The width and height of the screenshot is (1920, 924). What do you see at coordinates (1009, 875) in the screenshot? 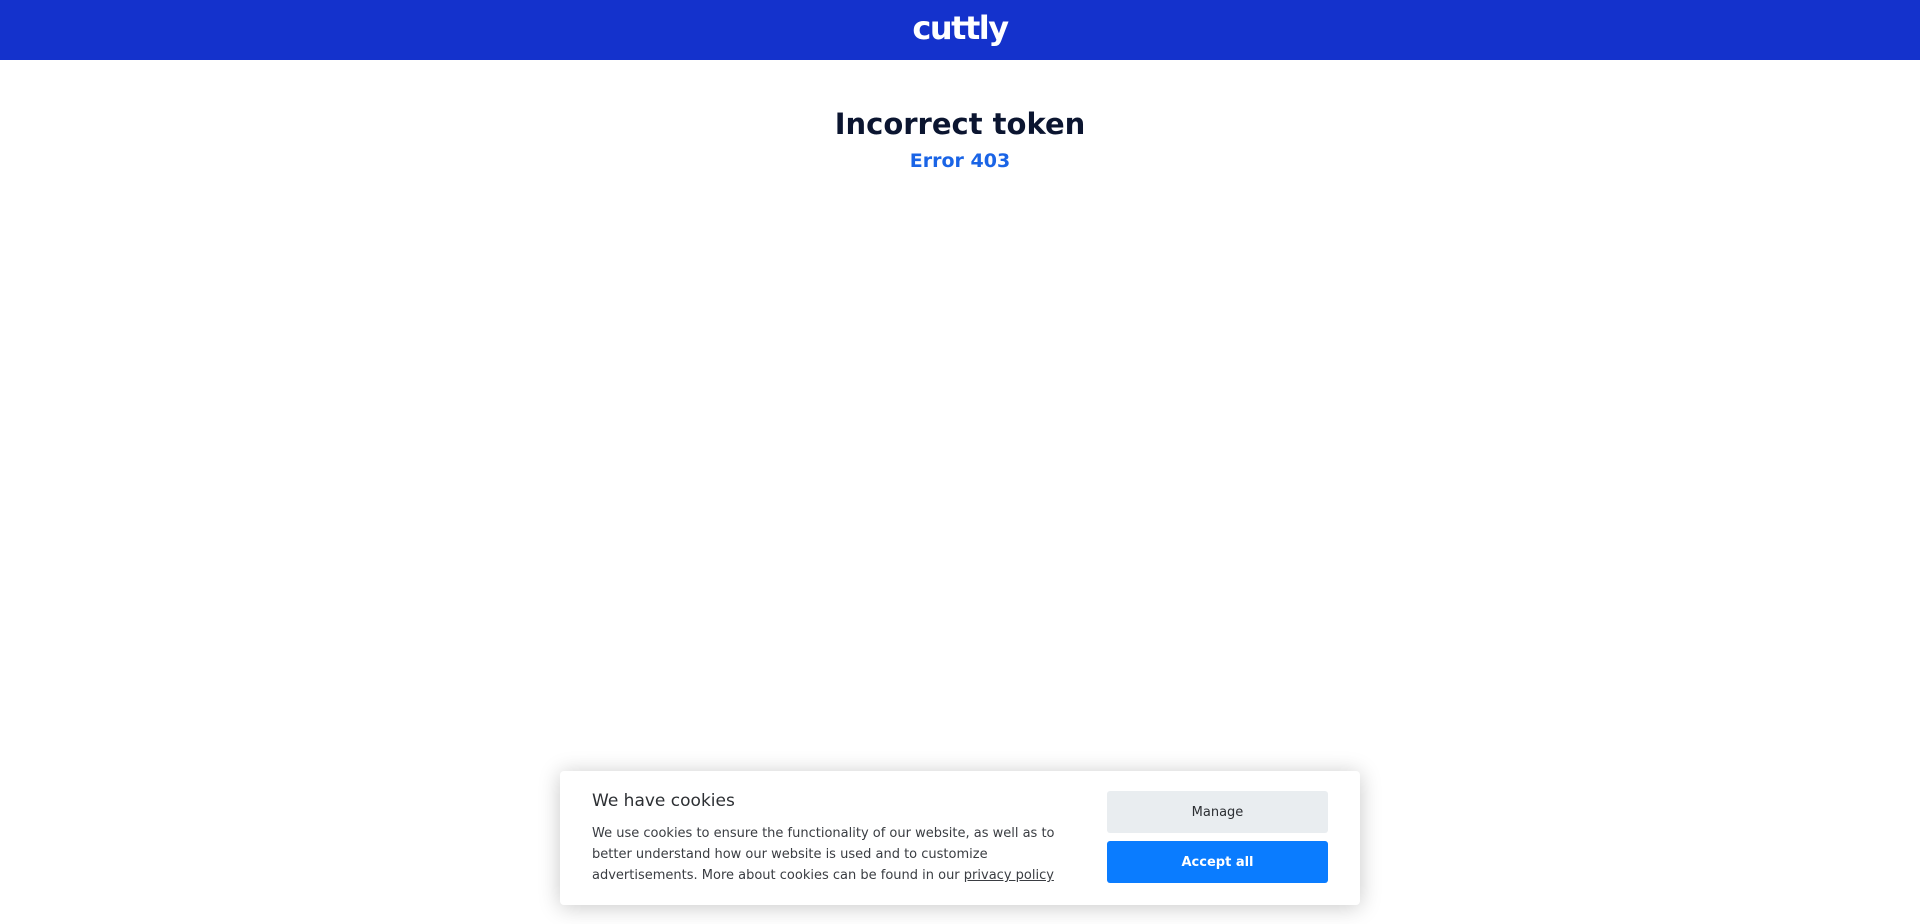
I see `privacy-policy-link: privacy policy` at bounding box center [1009, 875].